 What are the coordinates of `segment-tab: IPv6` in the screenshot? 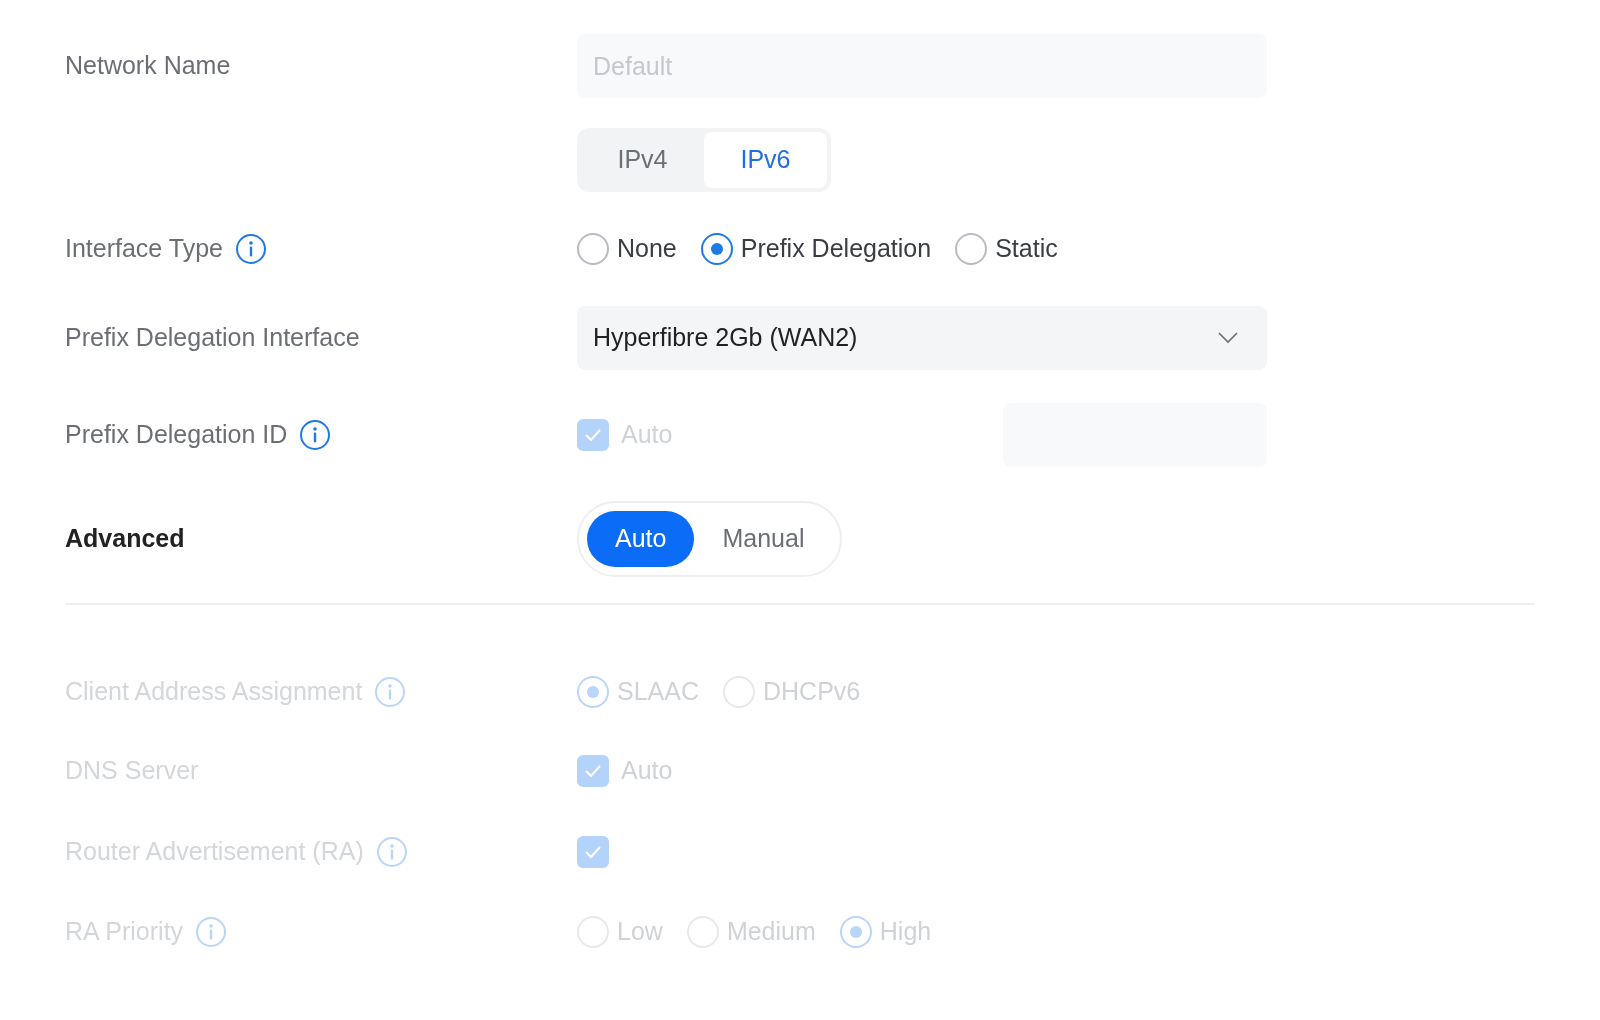 It's located at (765, 160).